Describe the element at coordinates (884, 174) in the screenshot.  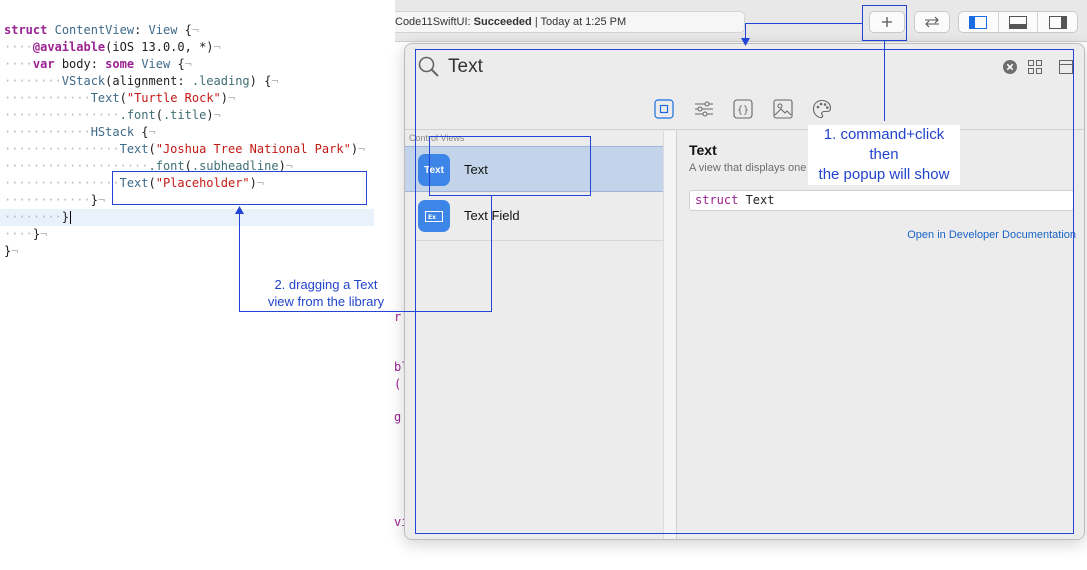
I see `annotation-step1-line: the popup will show` at that location.